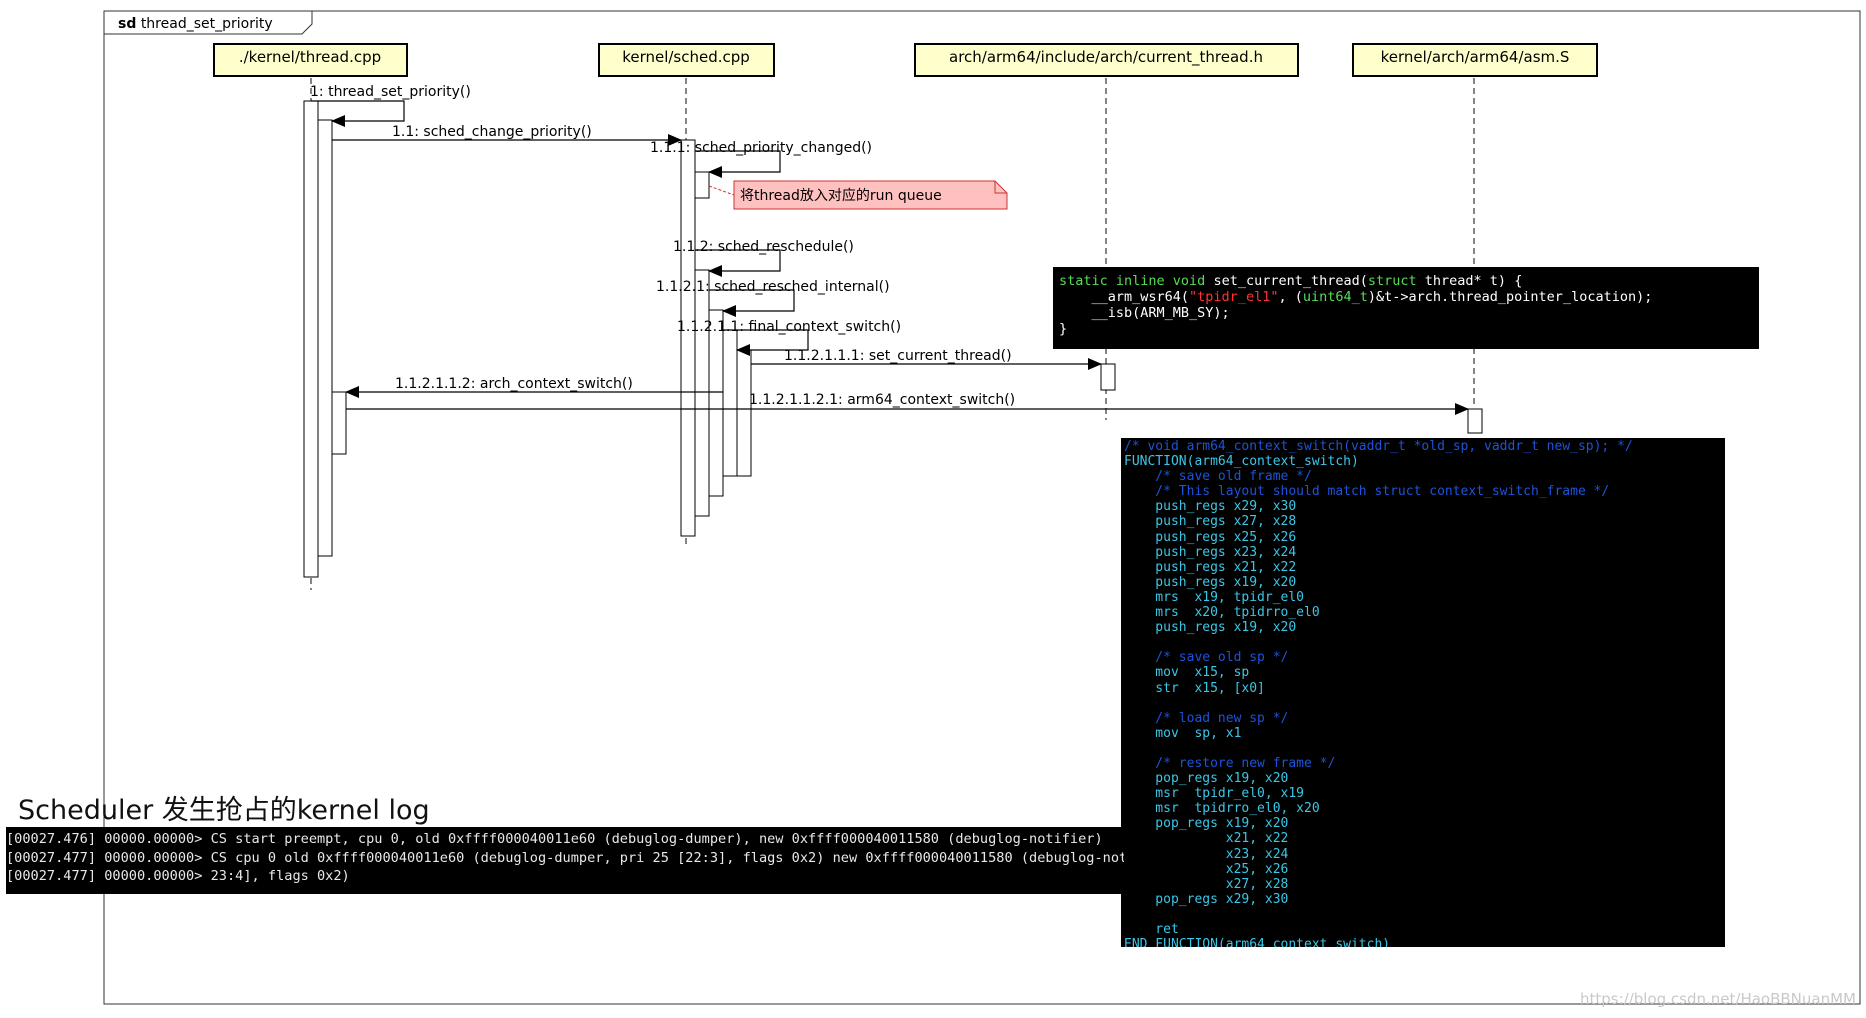  Describe the element at coordinates (1424, 942) in the screenshot. I see `code-line: END_FUNCTION(arm64_context_switch)` at that location.